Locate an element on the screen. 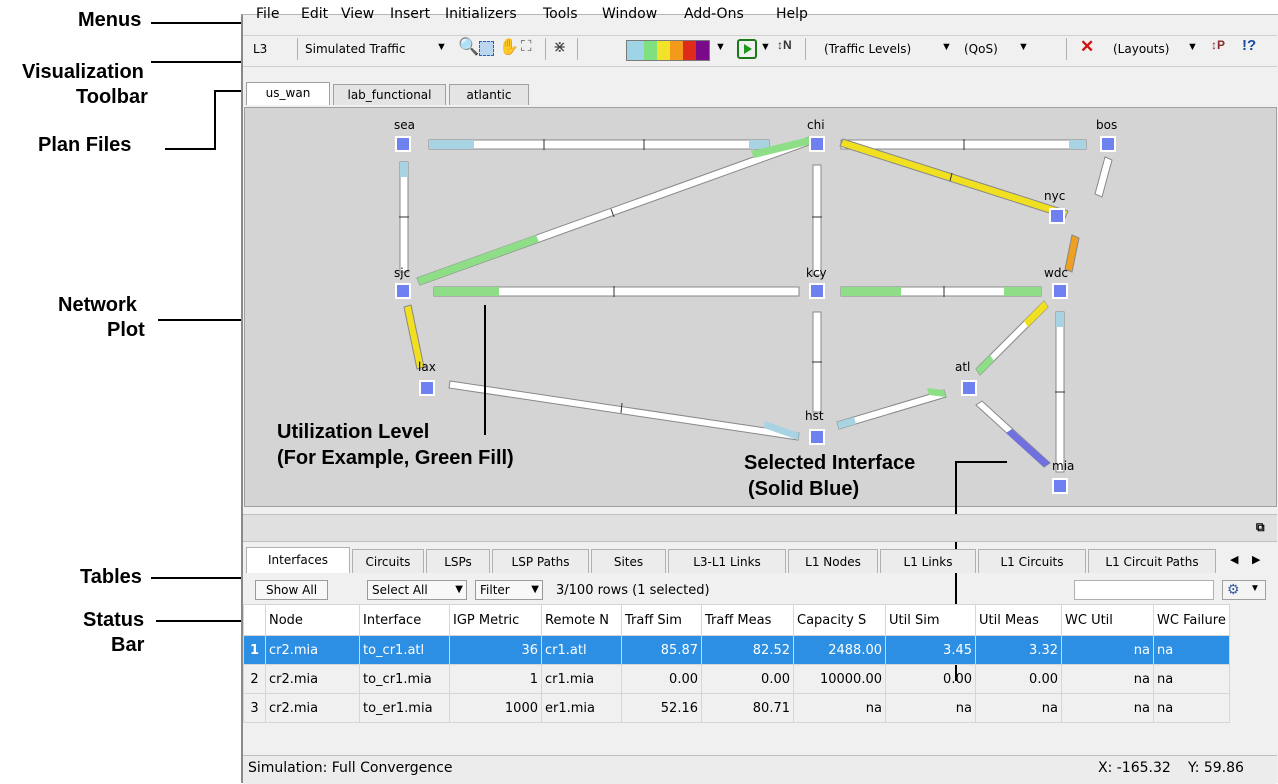  column-header-node: Node is located at coordinates (312, 620).